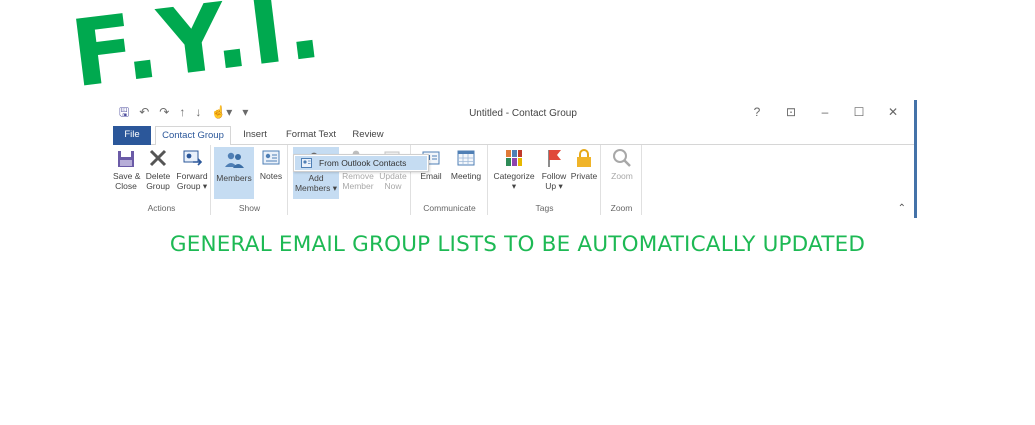 Image resolution: width=1035 pixels, height=425 pixels. I want to click on group-tags: Categorize ▾ Follow Up ▾ Private Tags, so click(545, 180).